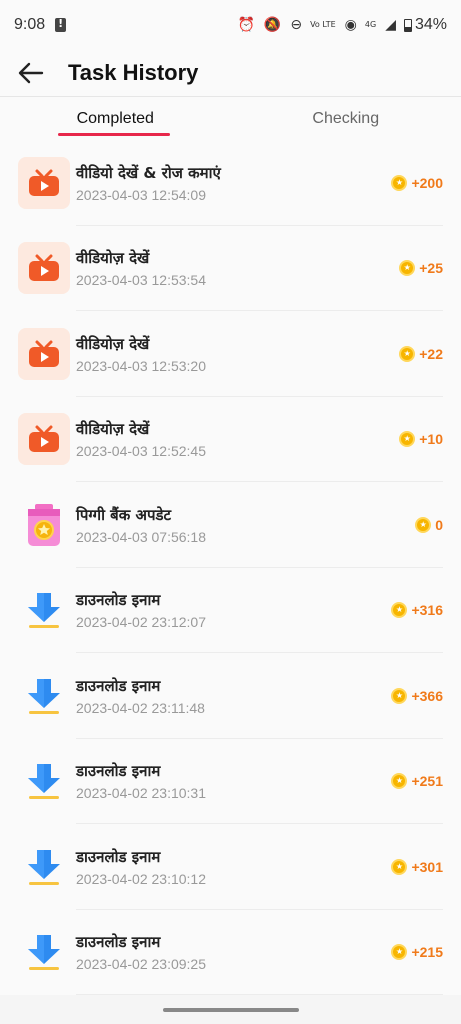 This screenshot has width=461, height=1024. I want to click on task-text: वीडियोज़ देखें 2023-04-03 12:53:20, so click(237, 354).